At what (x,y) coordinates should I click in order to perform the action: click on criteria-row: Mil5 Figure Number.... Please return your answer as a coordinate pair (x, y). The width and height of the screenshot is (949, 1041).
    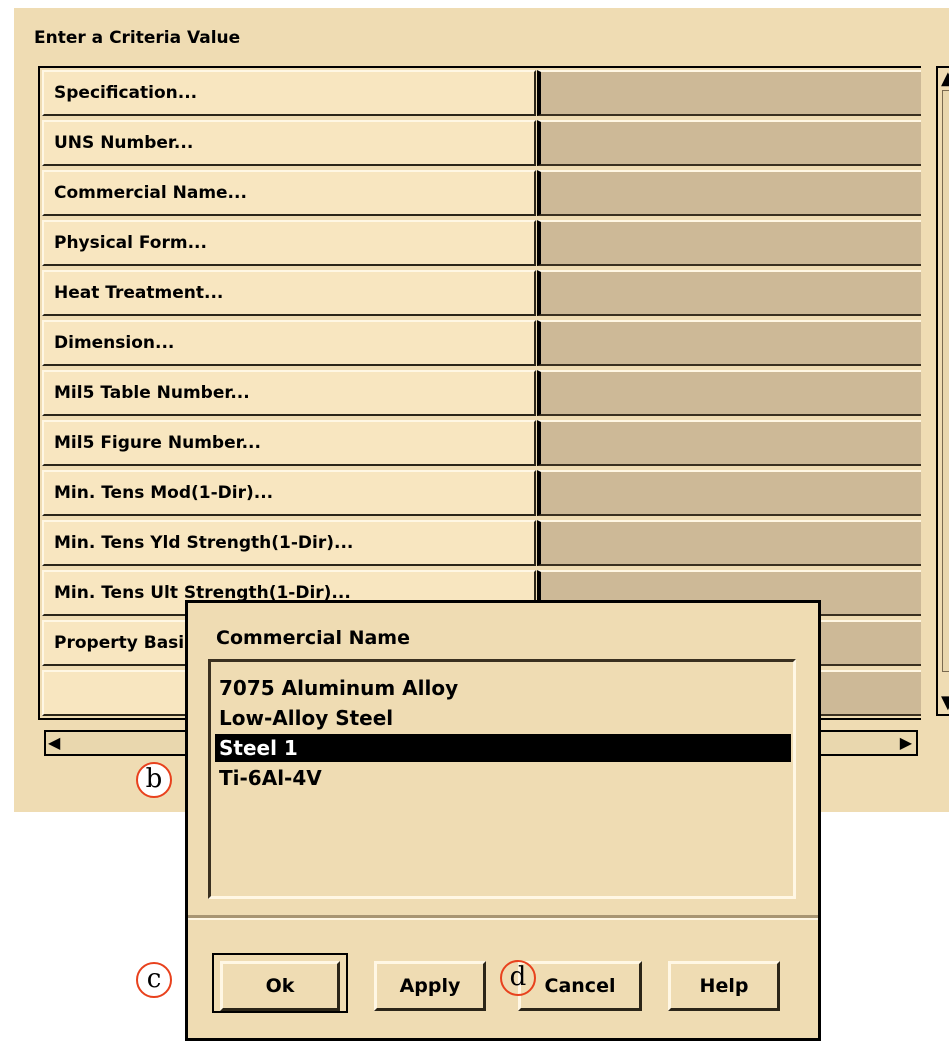
    Looking at the image, I should click on (480, 444).